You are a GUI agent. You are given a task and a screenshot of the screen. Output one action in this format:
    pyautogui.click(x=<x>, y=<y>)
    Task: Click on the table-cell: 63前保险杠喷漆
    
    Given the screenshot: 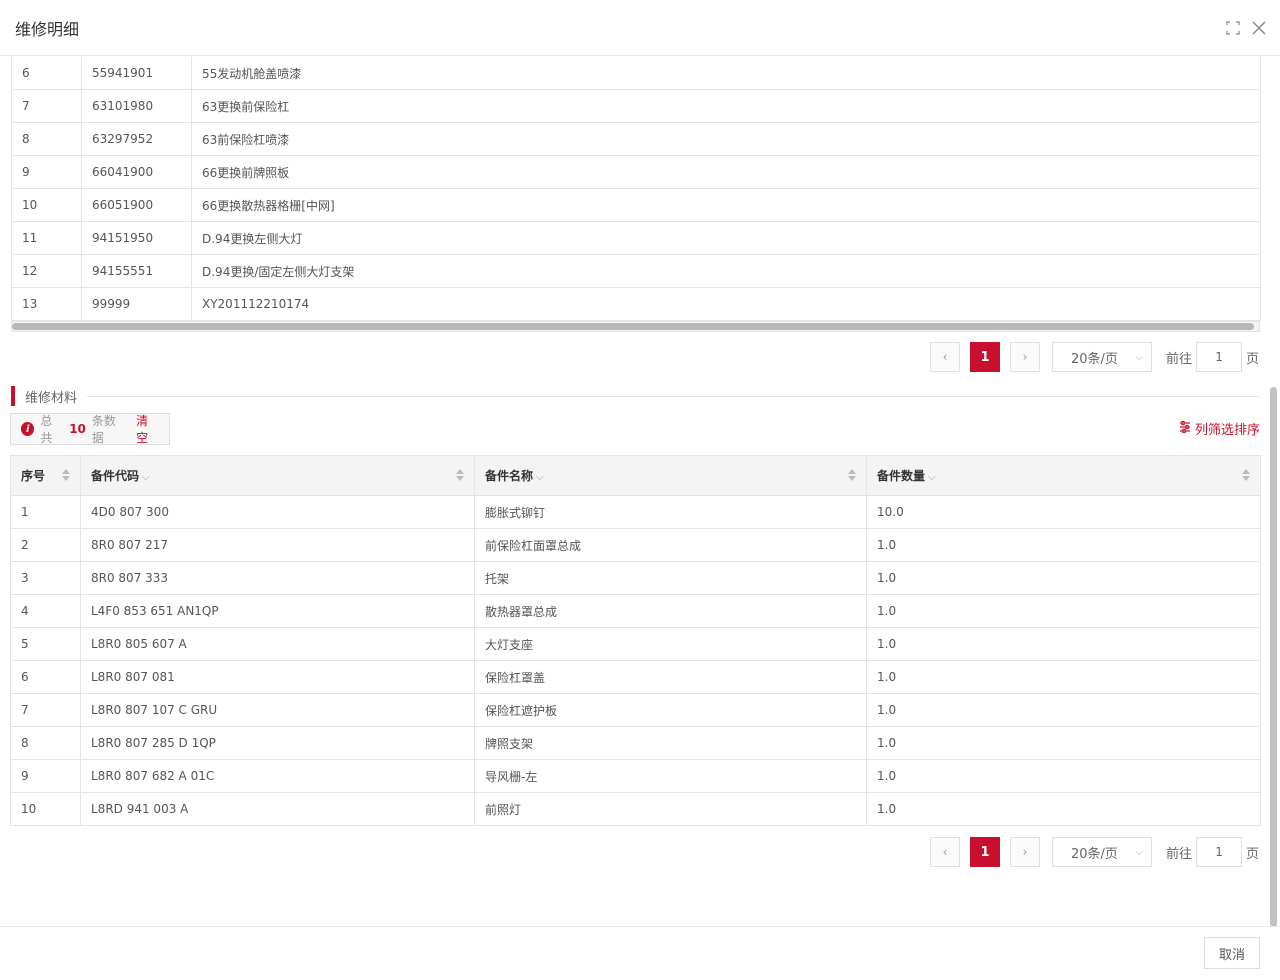 What is the action you would take?
    pyautogui.click(x=726, y=139)
    